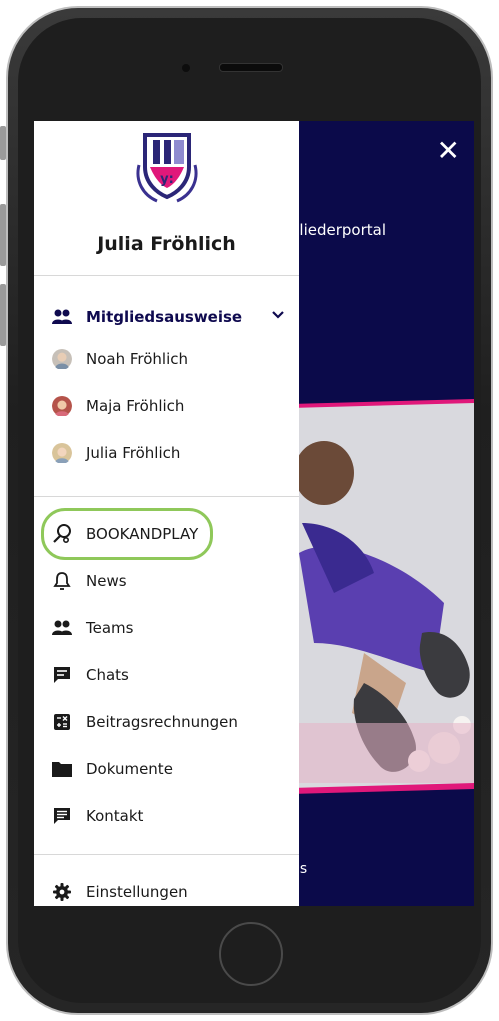  I want to click on menu-item-news: News, so click(89, 581).